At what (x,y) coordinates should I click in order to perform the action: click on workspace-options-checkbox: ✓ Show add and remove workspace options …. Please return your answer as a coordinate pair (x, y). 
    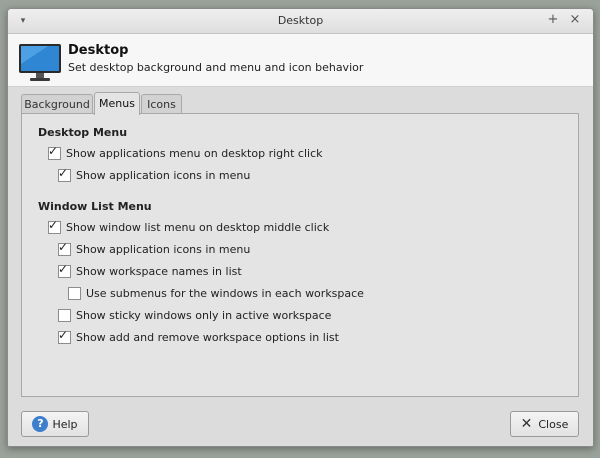
    Looking at the image, I should click on (198, 335).